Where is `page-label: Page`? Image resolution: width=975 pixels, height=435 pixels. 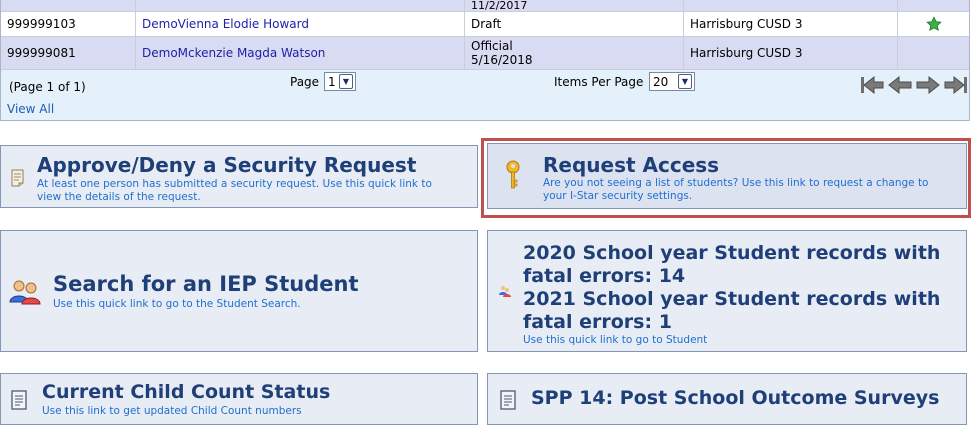
page-label: Page is located at coordinates (305, 82).